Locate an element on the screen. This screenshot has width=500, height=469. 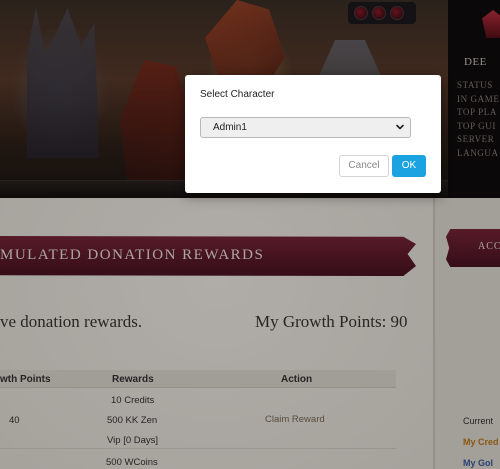
cancel-button: Cancel is located at coordinates (364, 166).